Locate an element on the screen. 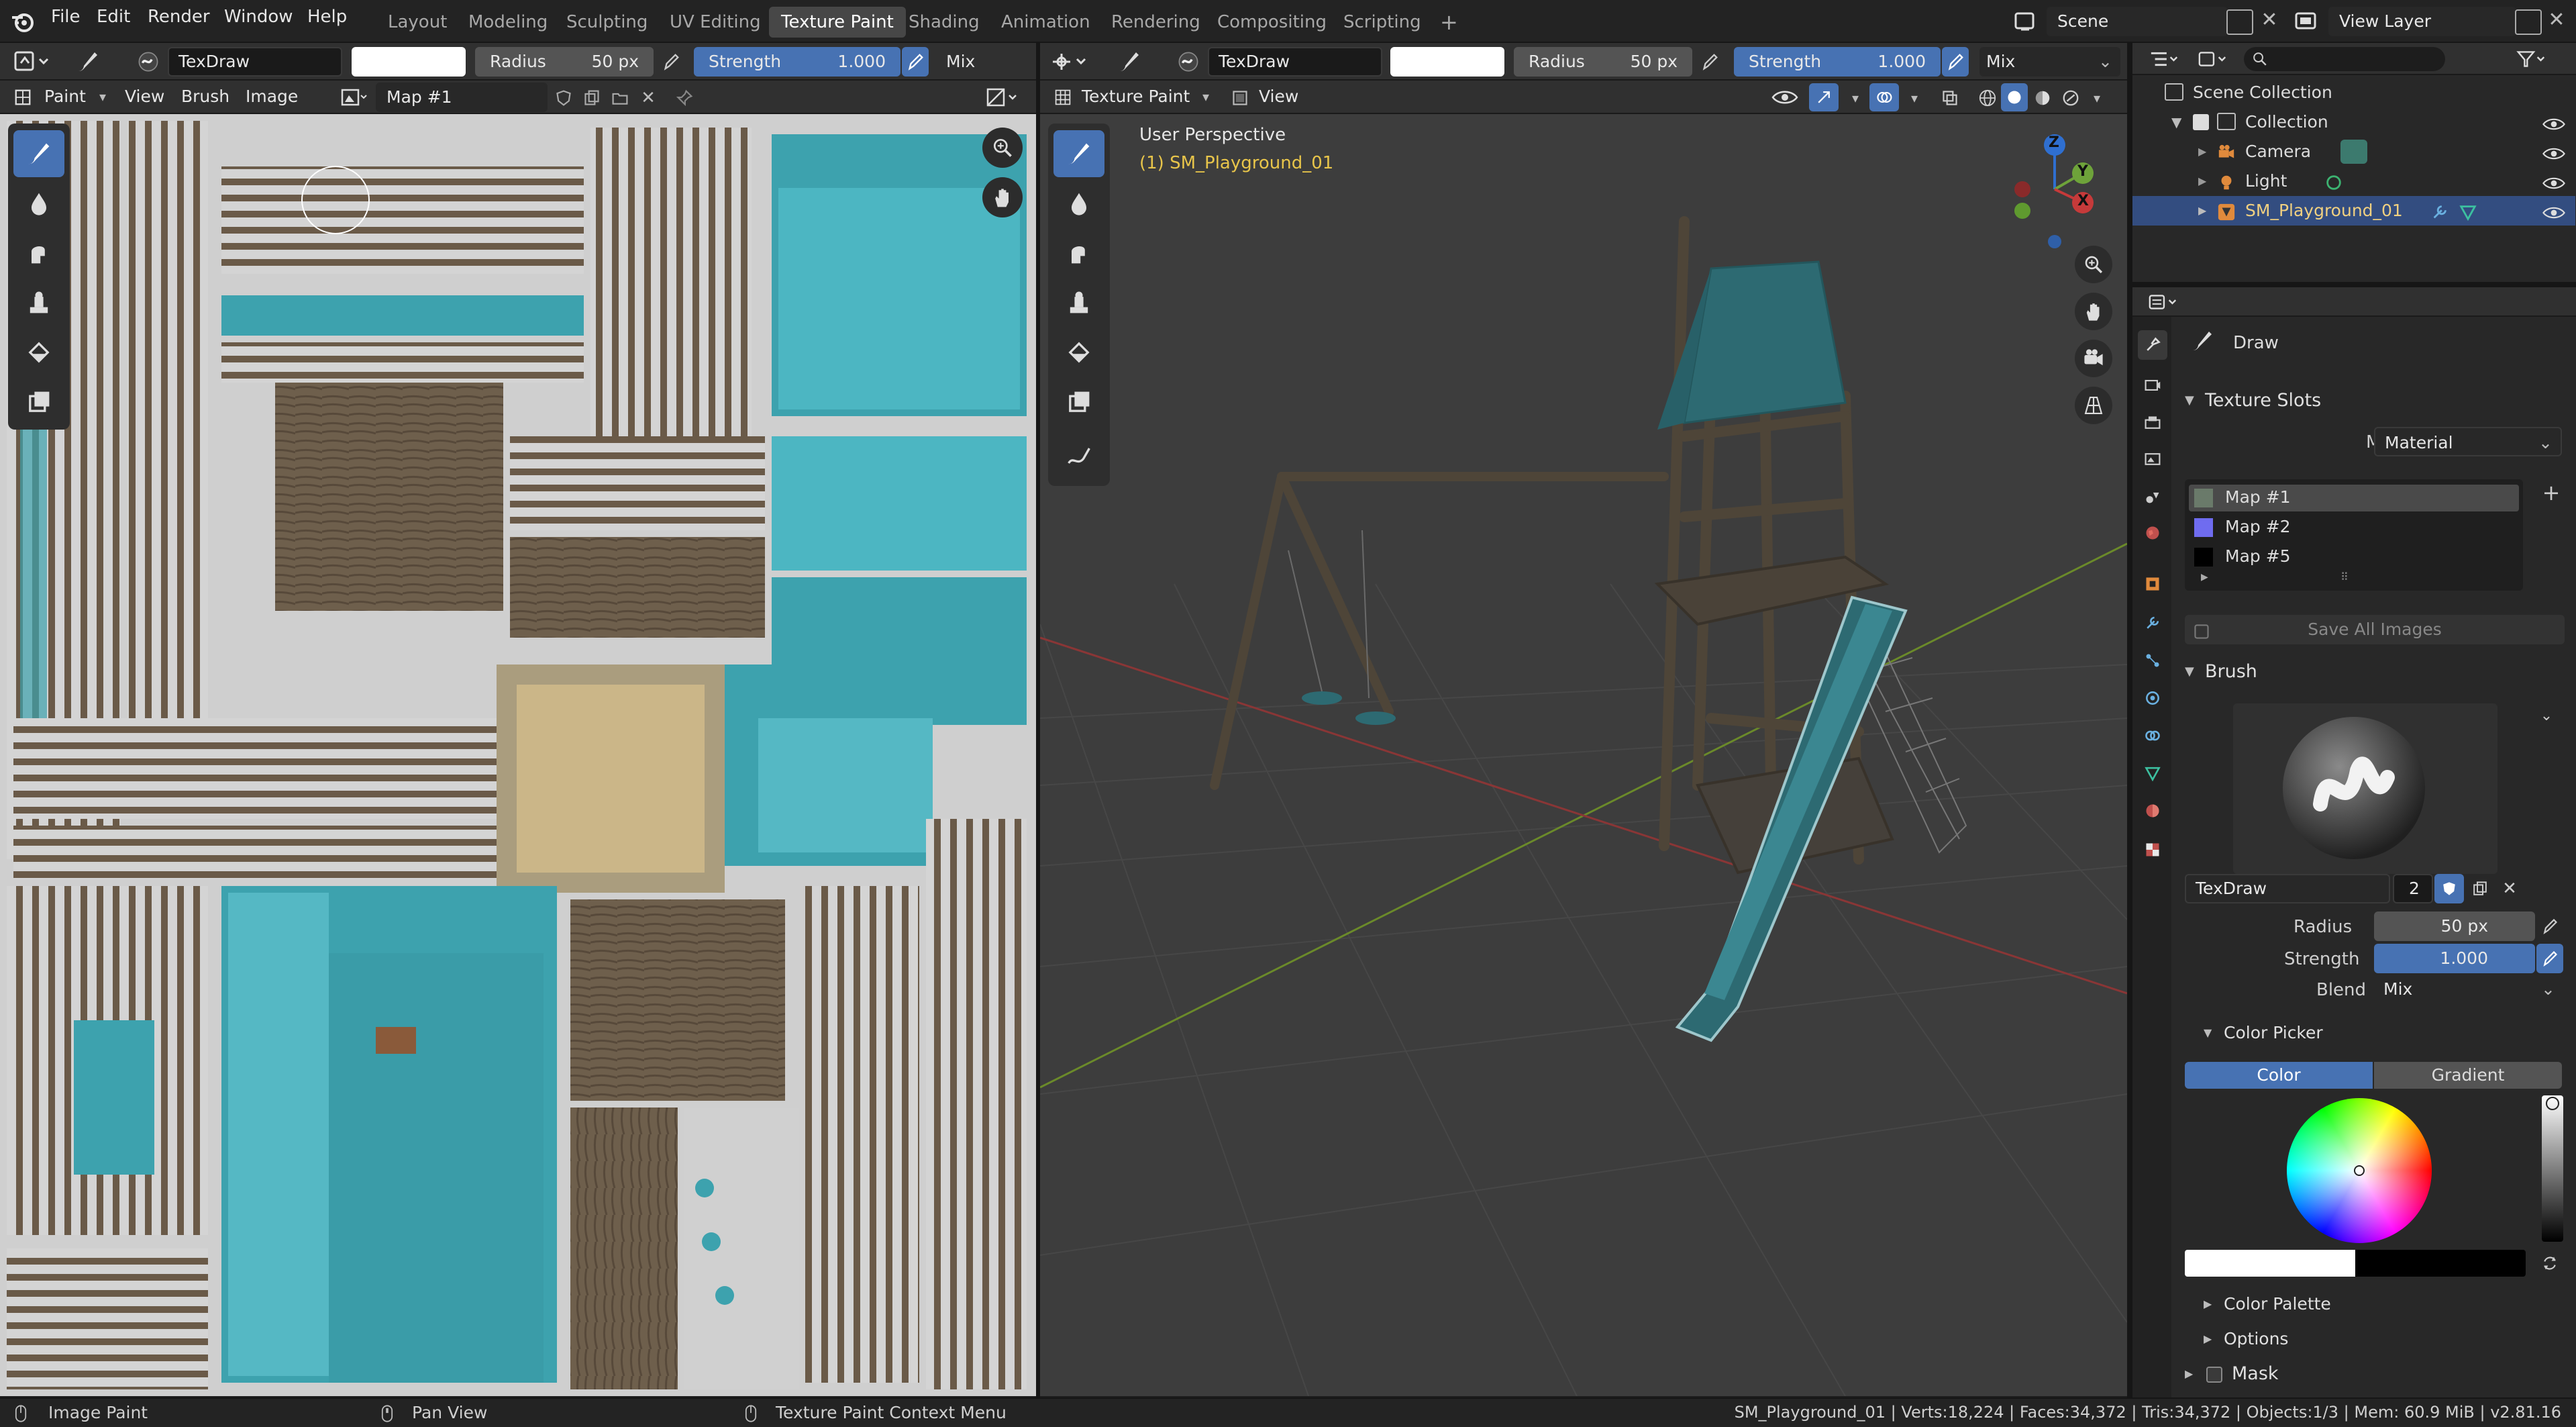 The width and height of the screenshot is (2576, 1427). draw-tool-icon is located at coordinates (38, 153).